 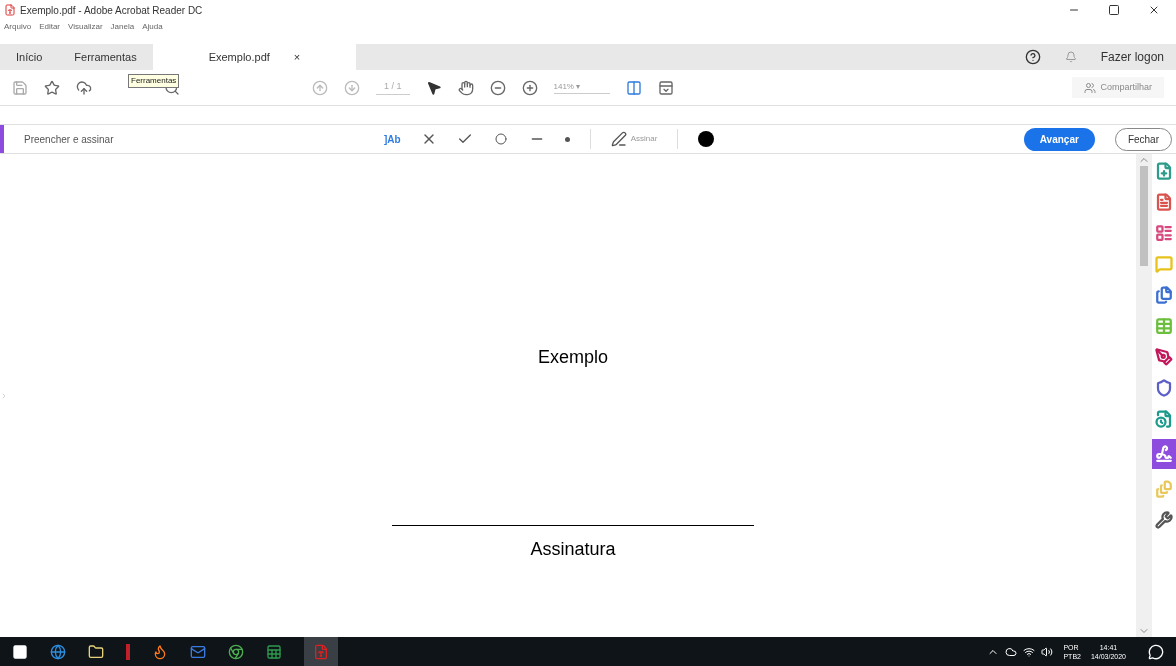 What do you see at coordinates (1164, 520) in the screenshot?
I see `wrench-icon` at bounding box center [1164, 520].